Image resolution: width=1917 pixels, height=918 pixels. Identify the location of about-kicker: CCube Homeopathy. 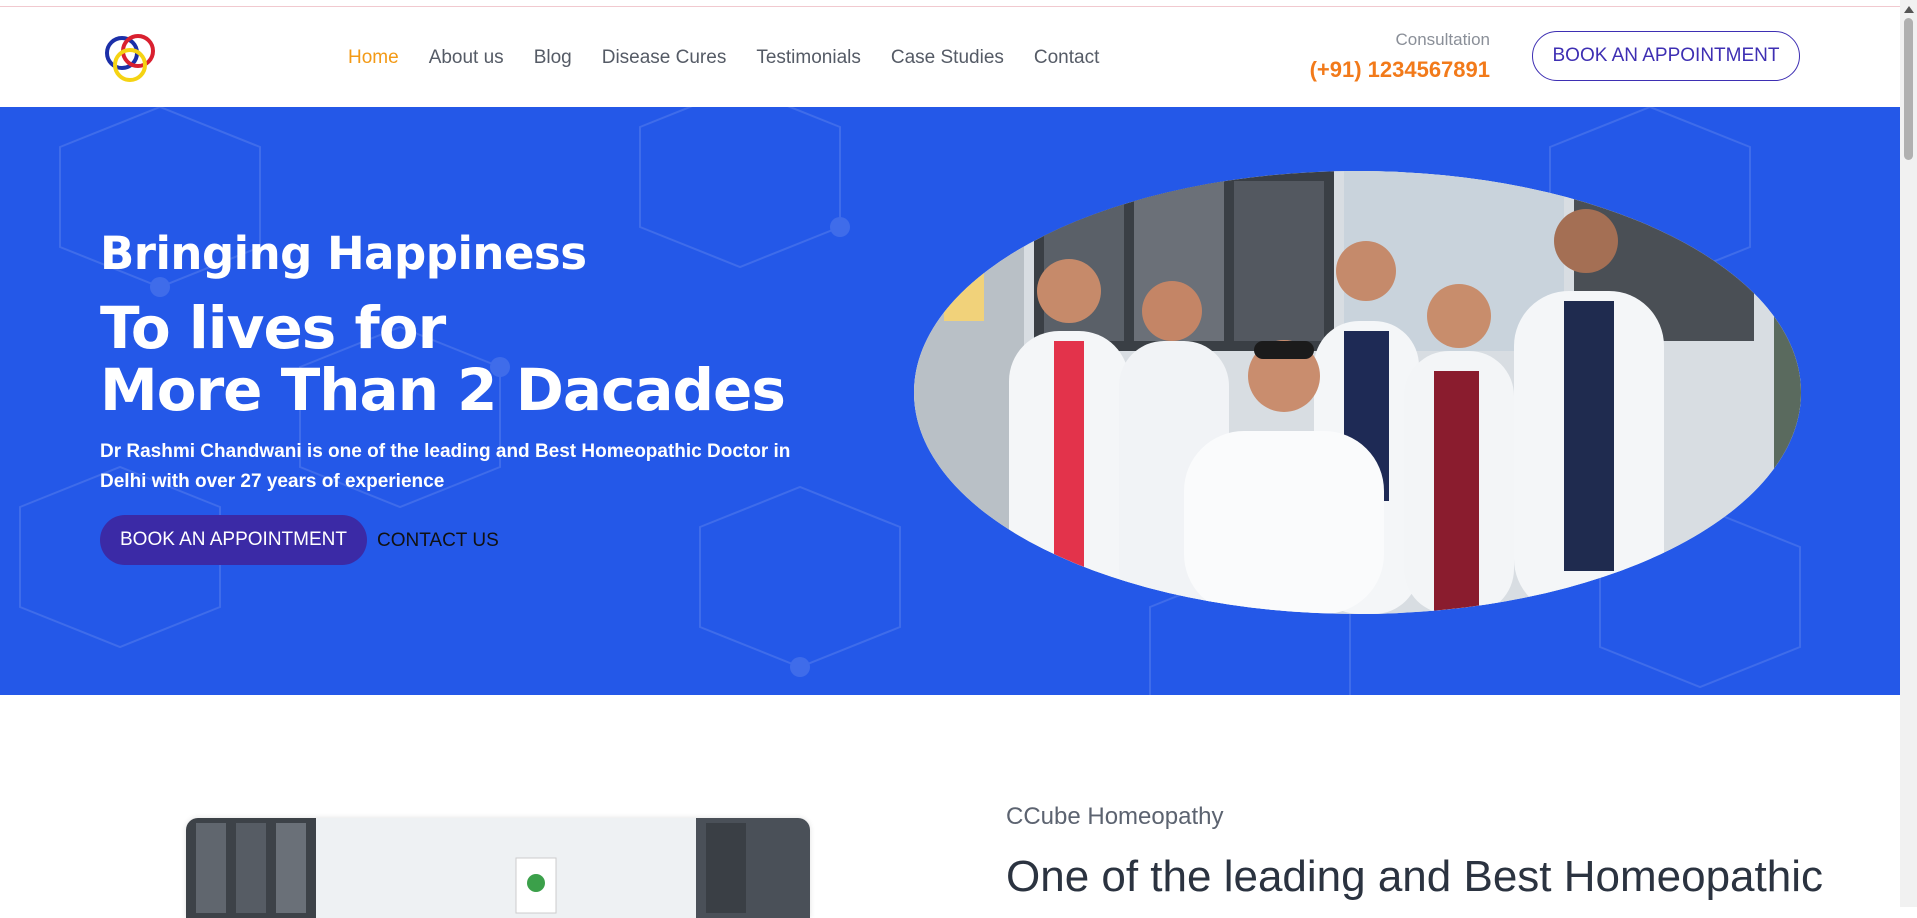
(1115, 816).